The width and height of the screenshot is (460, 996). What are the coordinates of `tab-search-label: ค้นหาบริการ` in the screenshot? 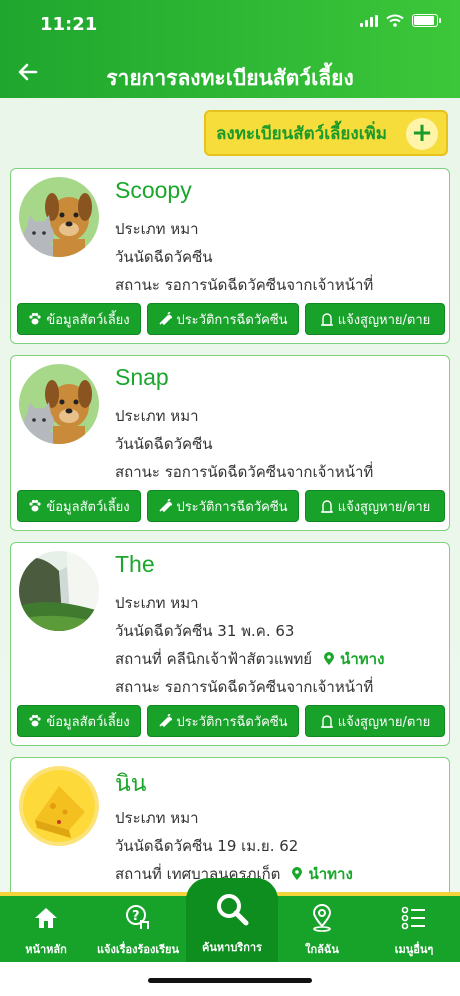 It's located at (232, 947).